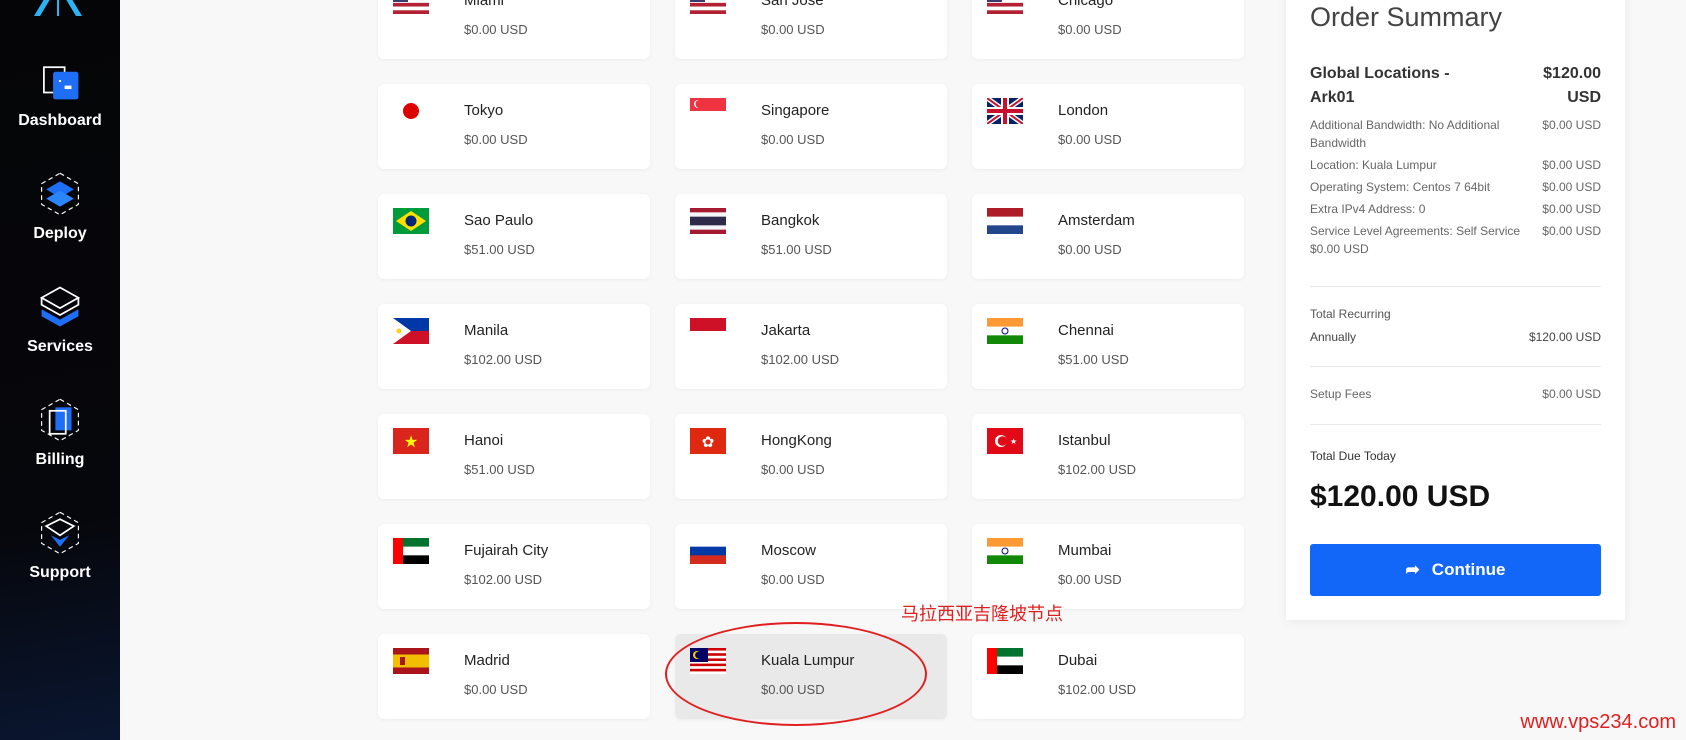 The width and height of the screenshot is (1686, 740). What do you see at coordinates (792, 4) in the screenshot?
I see `location-name: San Jose` at bounding box center [792, 4].